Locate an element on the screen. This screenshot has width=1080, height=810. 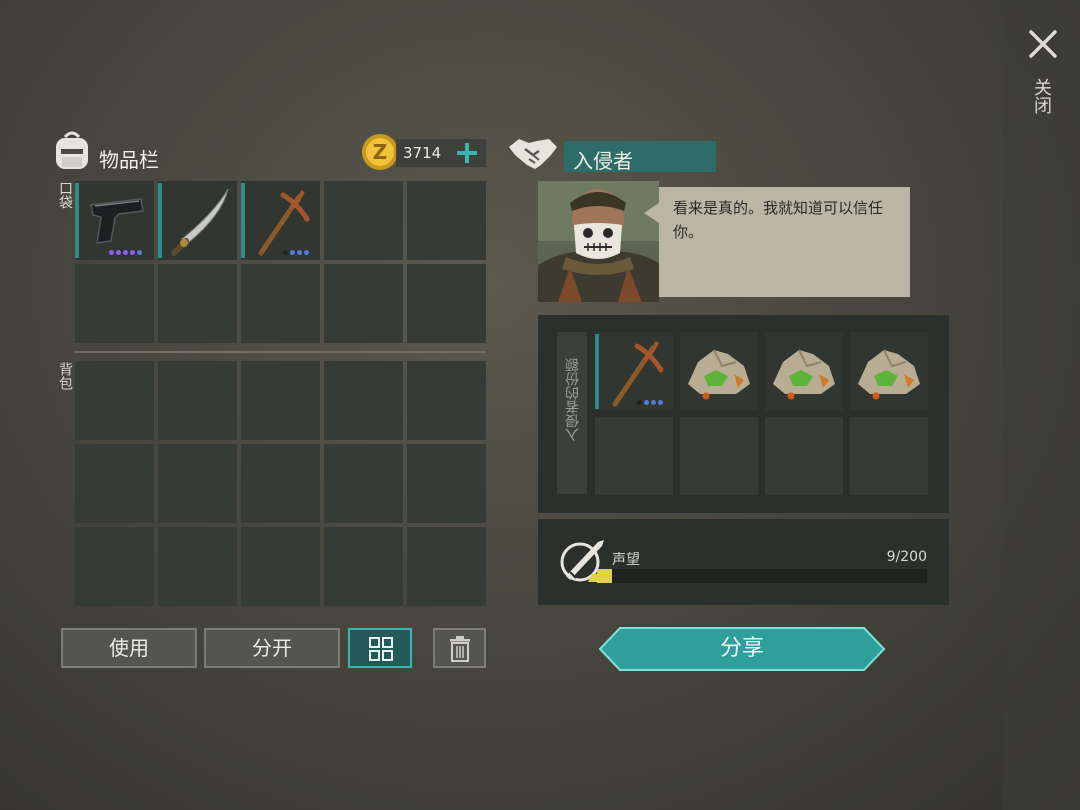
invader-title: 入侵者 is located at coordinates (603, 161).